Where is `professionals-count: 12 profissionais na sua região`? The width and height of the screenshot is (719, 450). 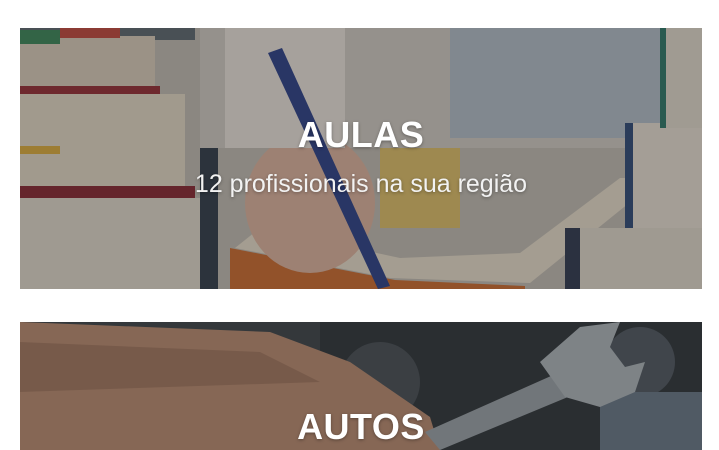 professionals-count: 12 profissionais na sua região is located at coordinates (361, 184).